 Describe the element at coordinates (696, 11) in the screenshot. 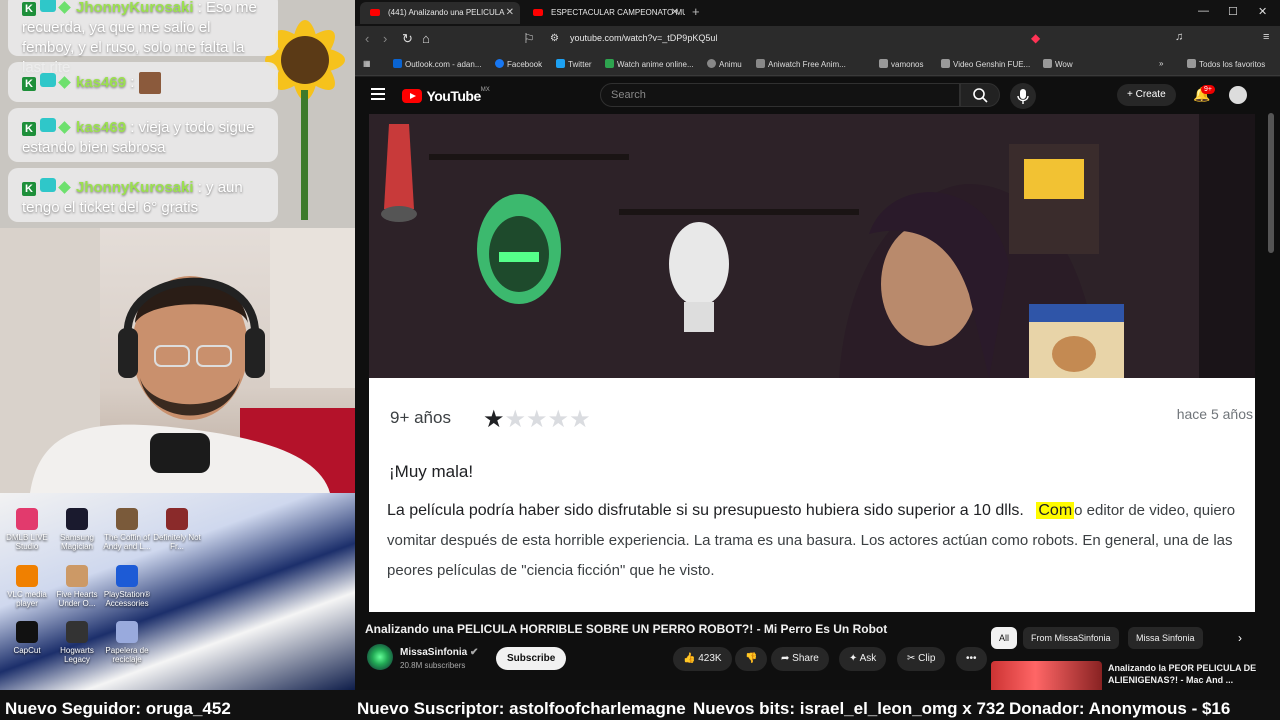

I see `new-tab-button: +` at that location.